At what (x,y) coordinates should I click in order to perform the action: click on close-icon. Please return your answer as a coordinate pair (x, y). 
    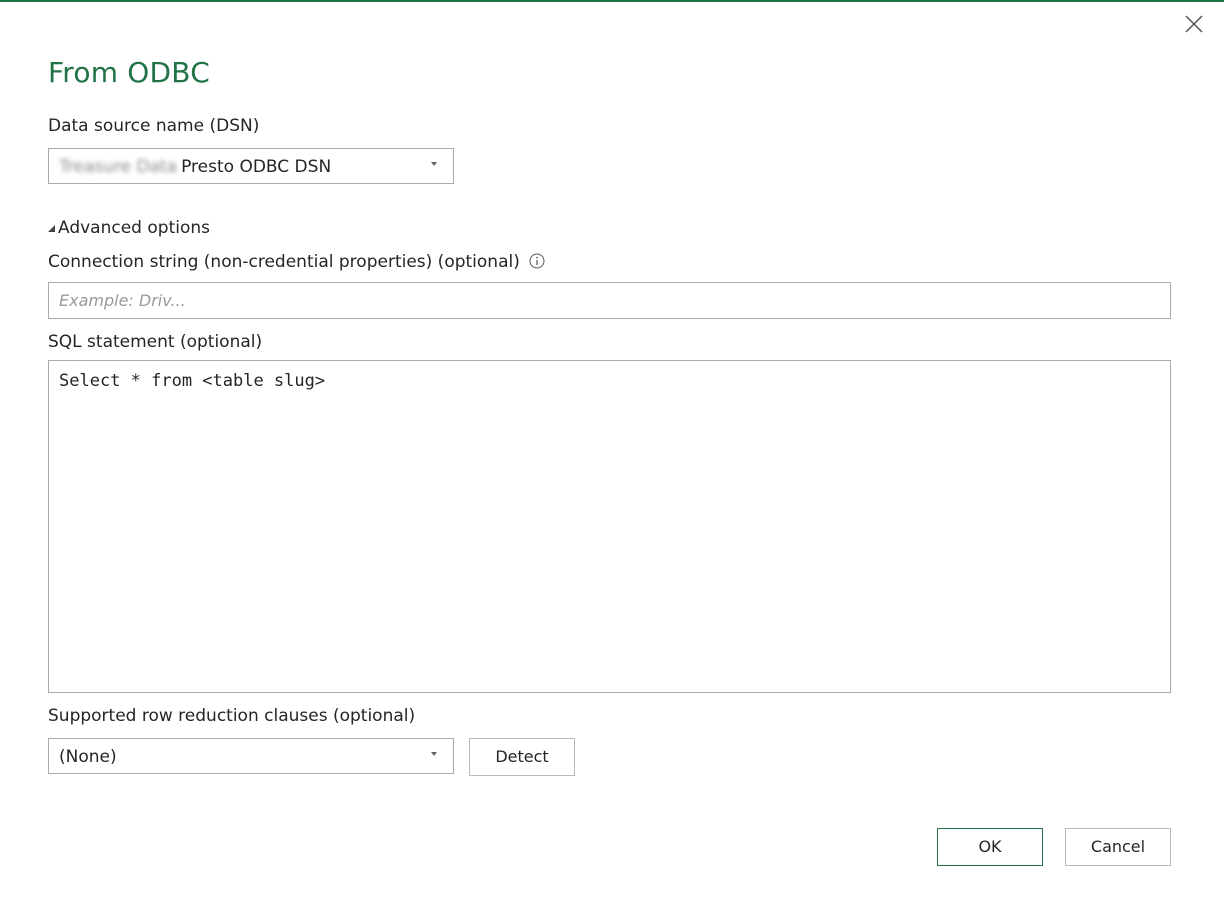
    Looking at the image, I should click on (1194, 24).